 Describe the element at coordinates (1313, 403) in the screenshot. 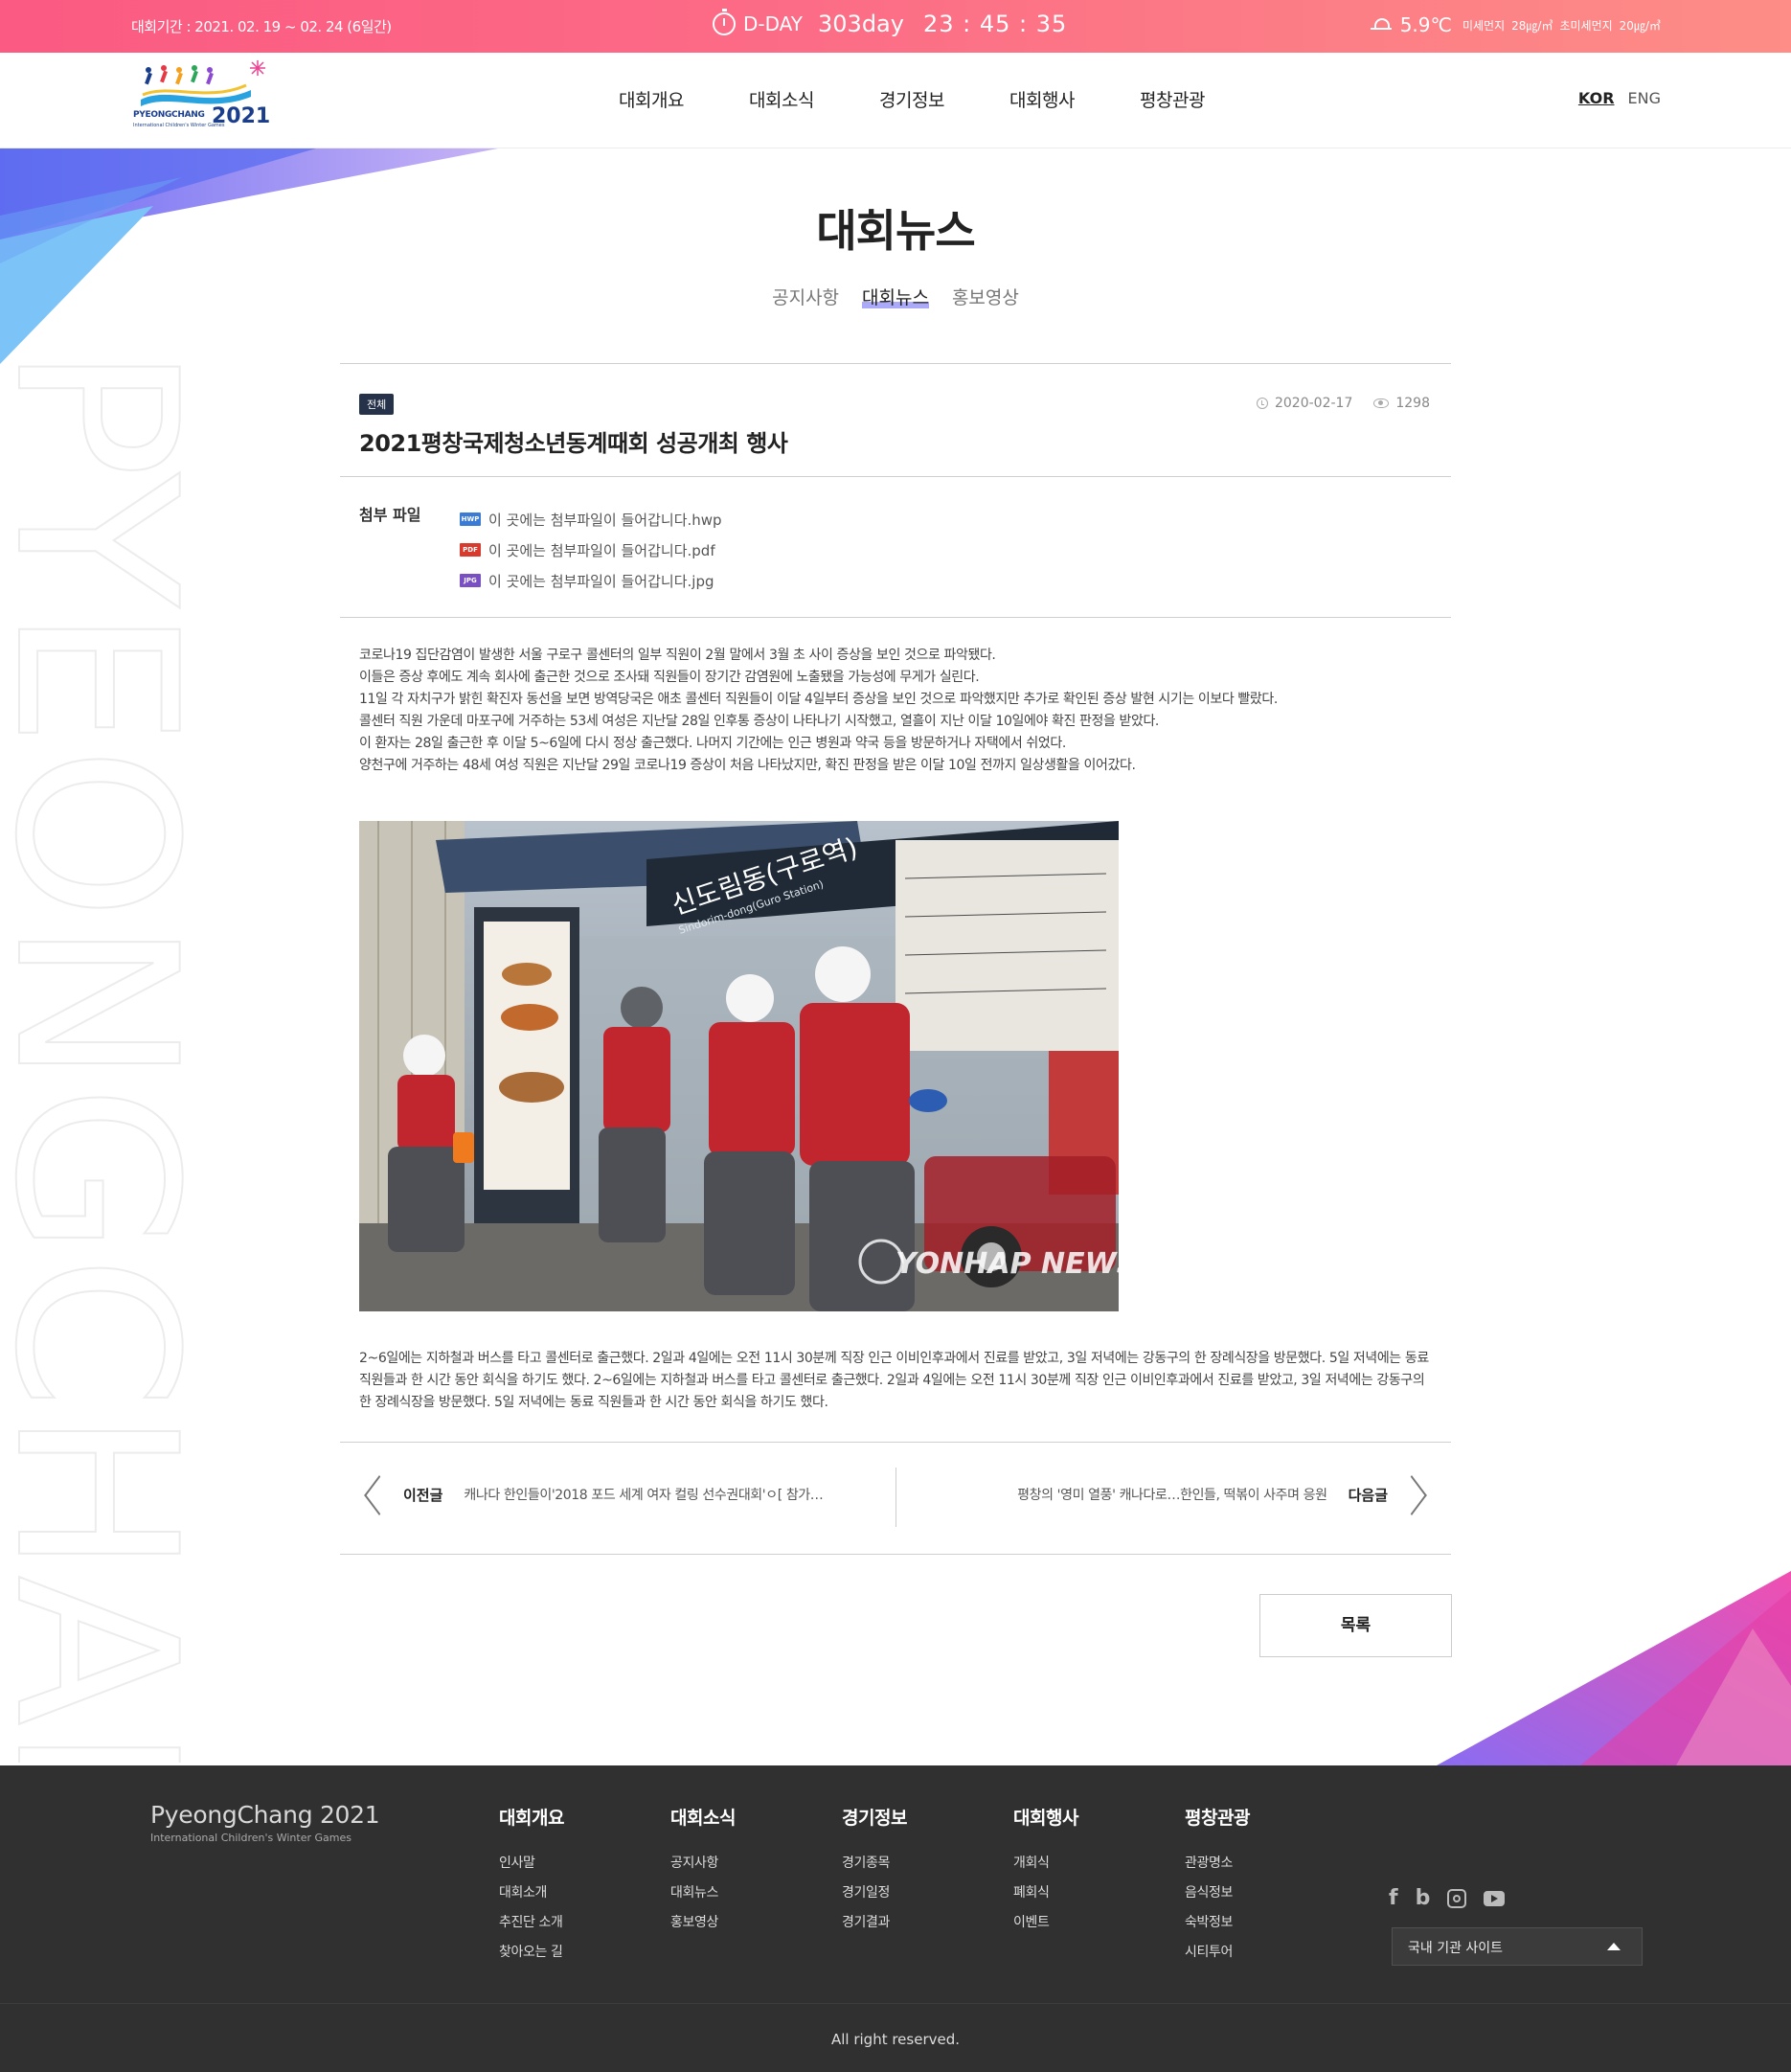

I see `article-date: 2020-02-17` at that location.